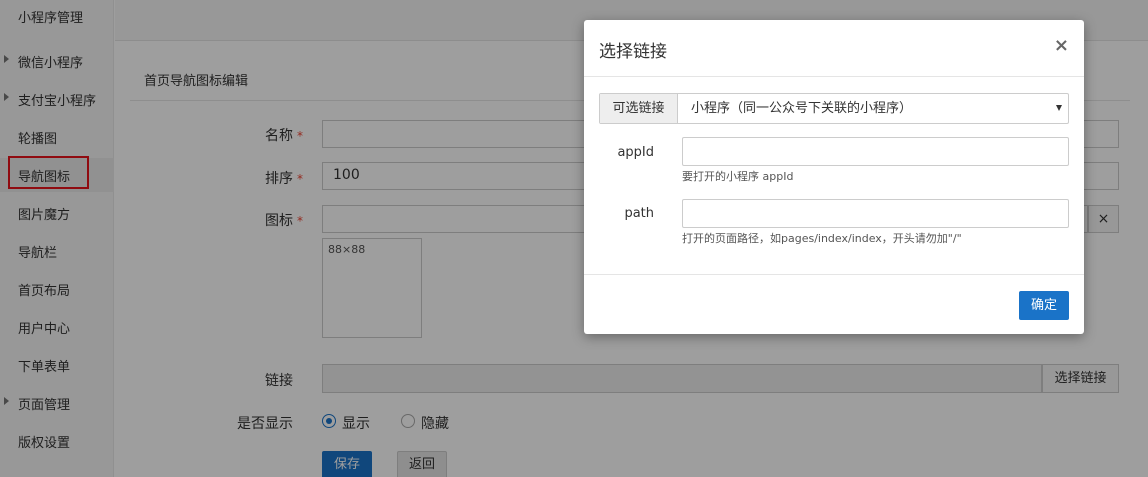 The width and height of the screenshot is (1148, 477). What do you see at coordinates (639, 213) in the screenshot?
I see `path-label: path` at bounding box center [639, 213].